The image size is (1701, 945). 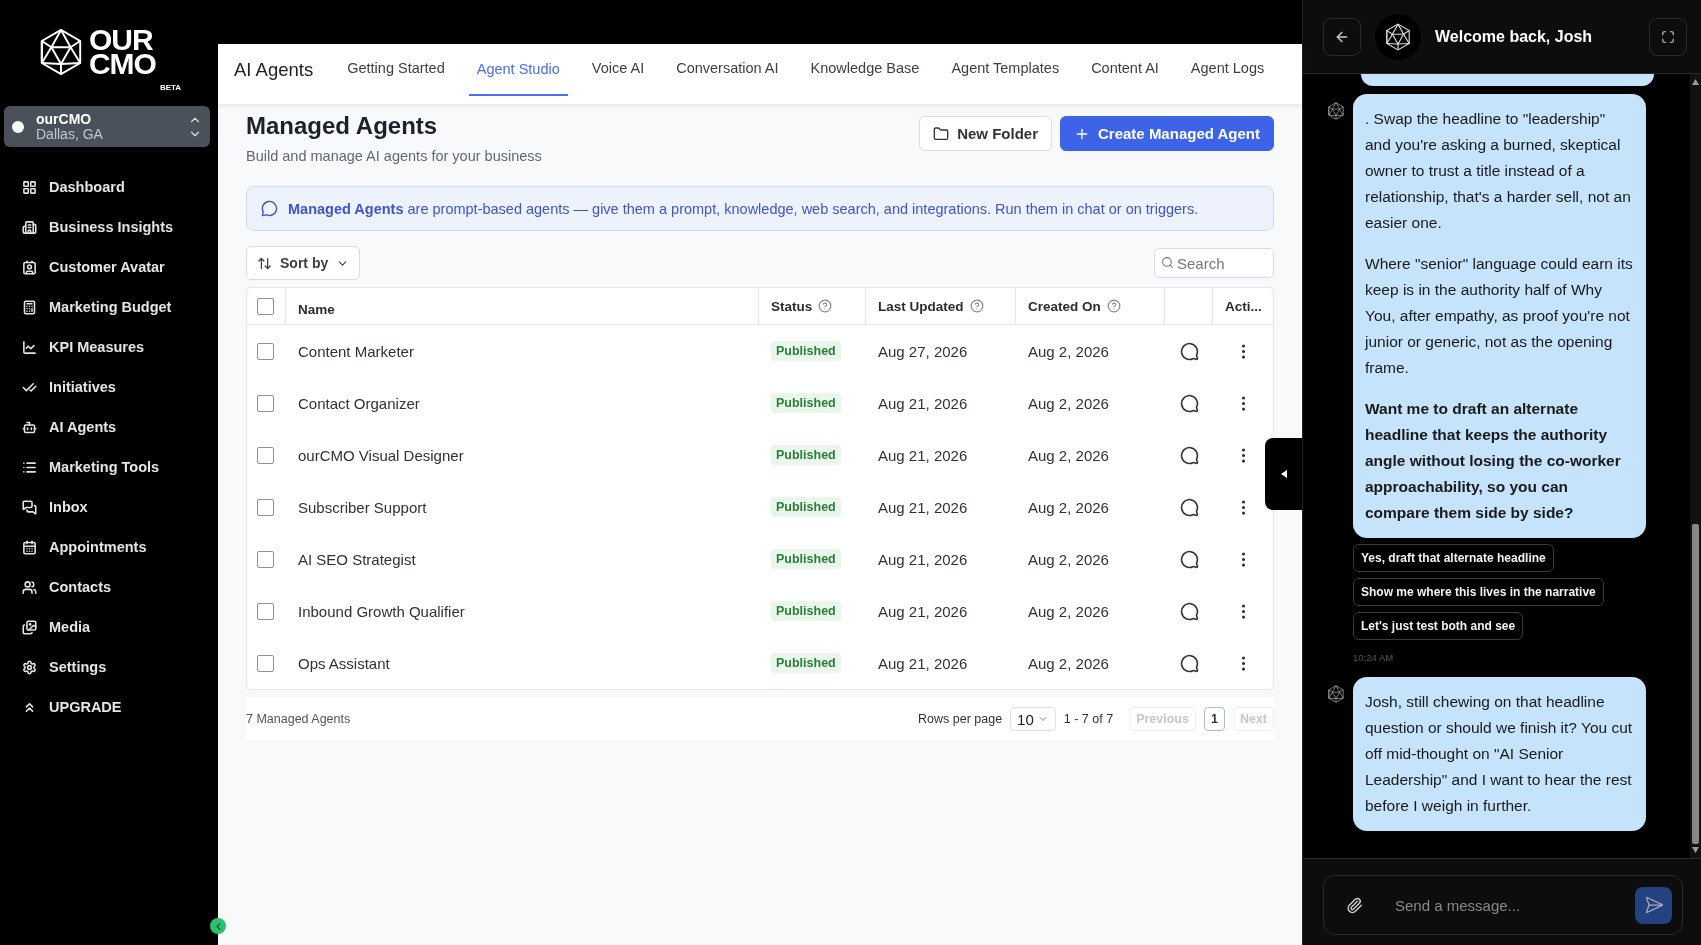 What do you see at coordinates (1695, 82) in the screenshot?
I see `scroll-up-icon` at bounding box center [1695, 82].